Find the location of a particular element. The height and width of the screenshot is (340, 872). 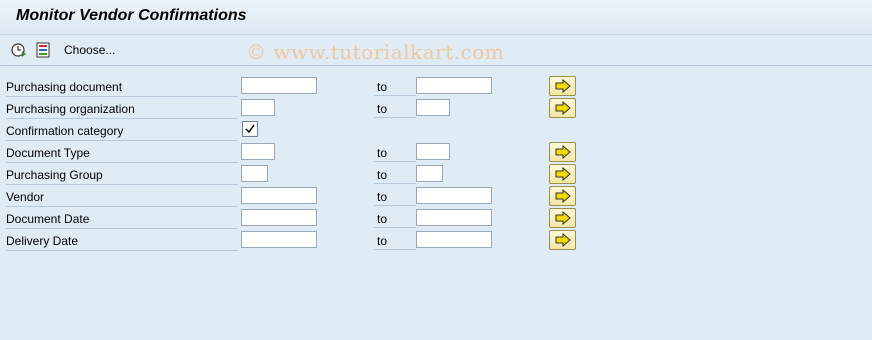

purchasing-group-to-input is located at coordinates (429, 173).